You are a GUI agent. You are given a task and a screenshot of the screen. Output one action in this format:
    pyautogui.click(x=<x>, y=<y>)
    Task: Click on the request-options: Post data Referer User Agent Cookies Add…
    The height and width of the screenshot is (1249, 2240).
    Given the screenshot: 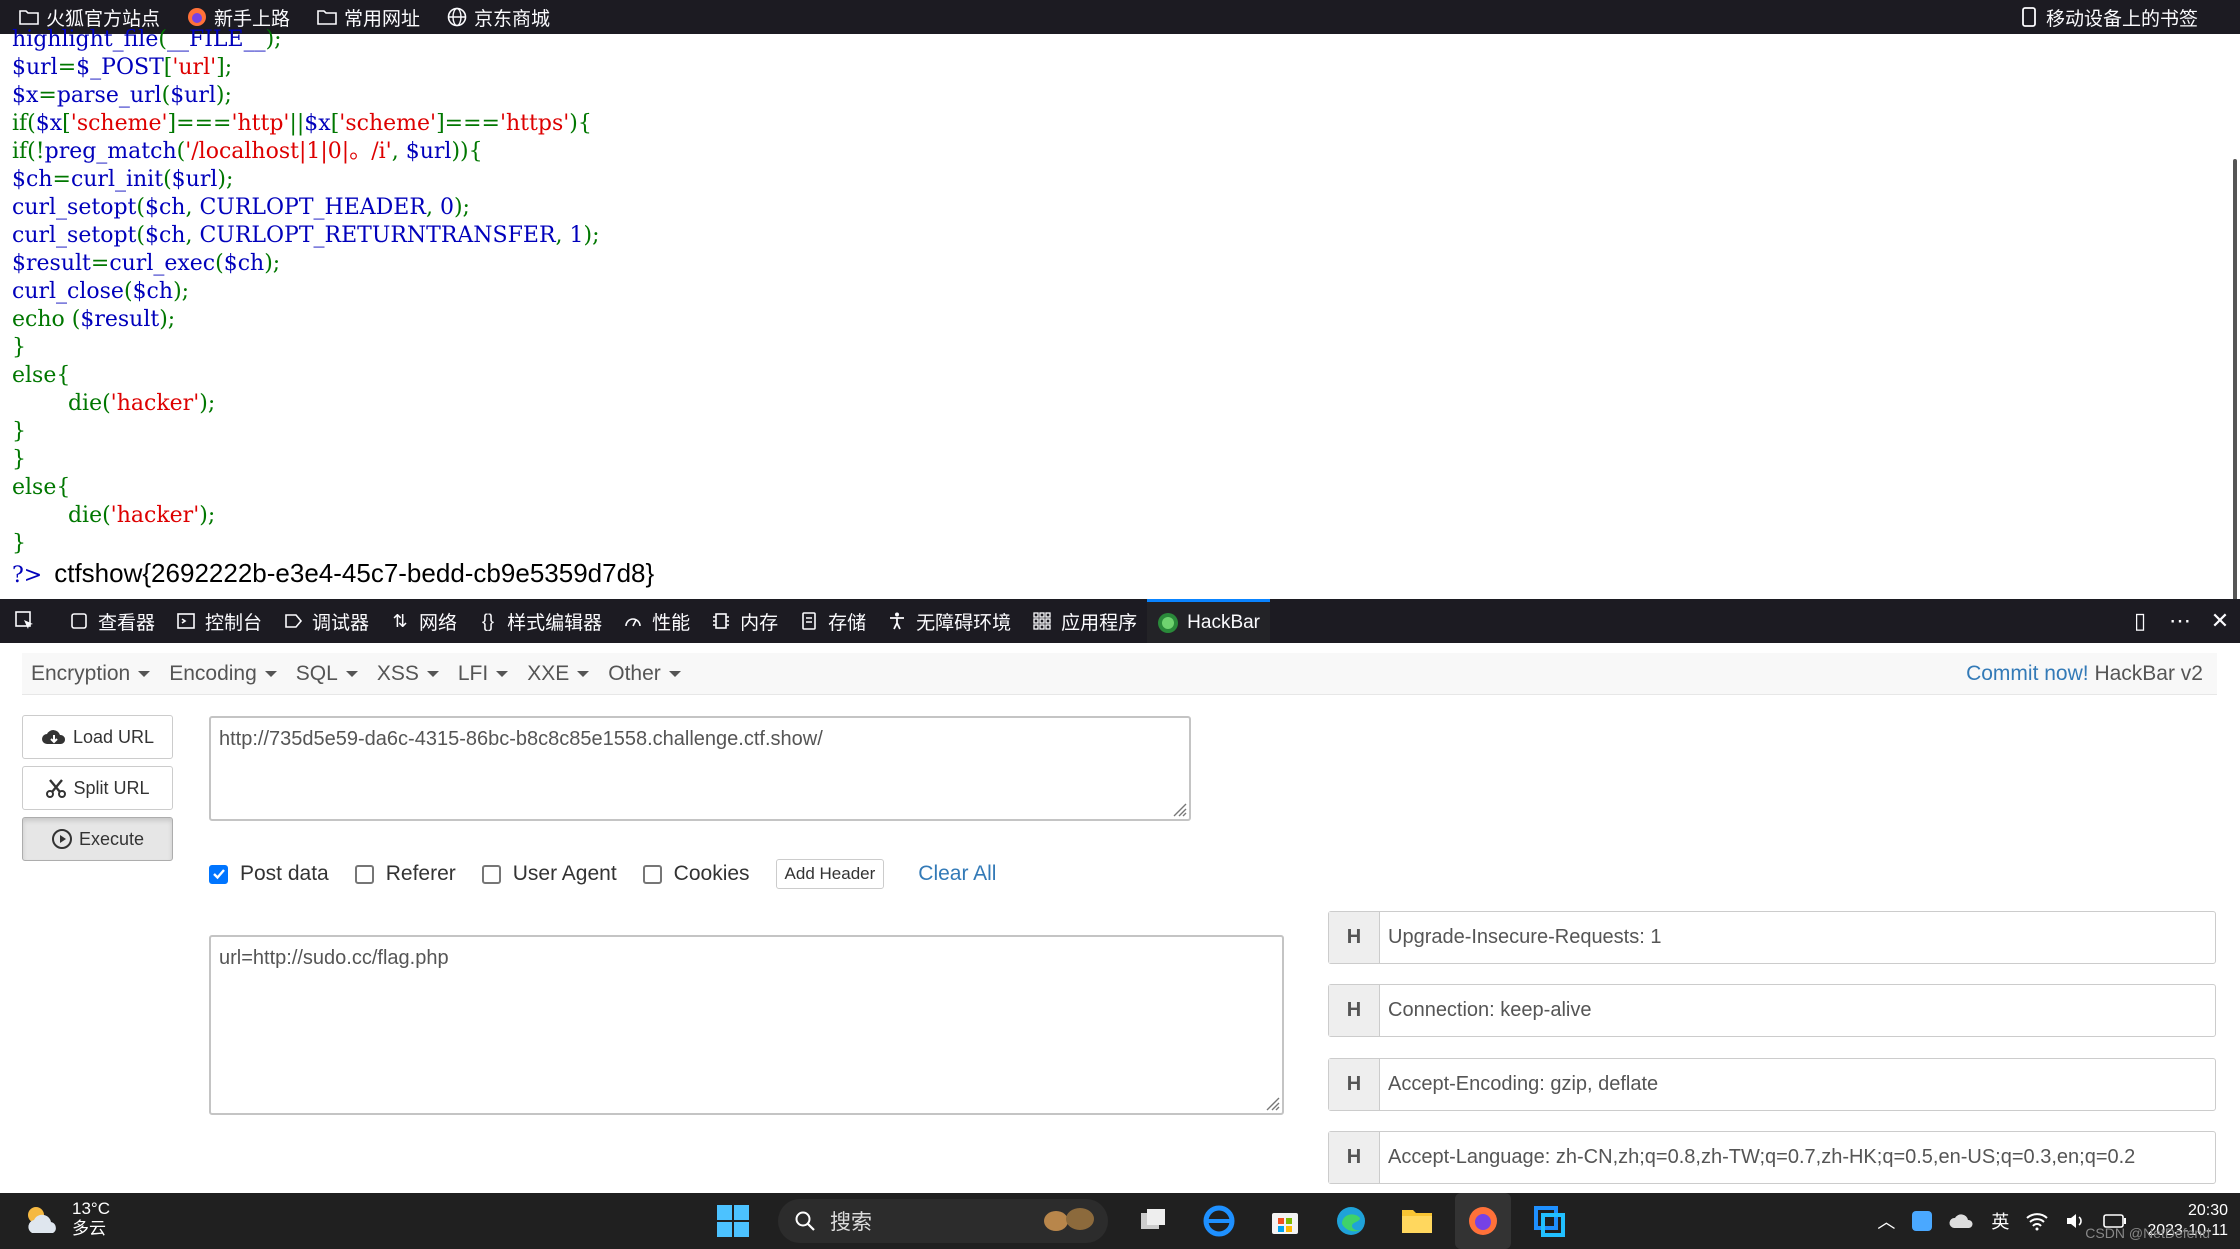 What is the action you would take?
    pyautogui.click(x=602, y=874)
    